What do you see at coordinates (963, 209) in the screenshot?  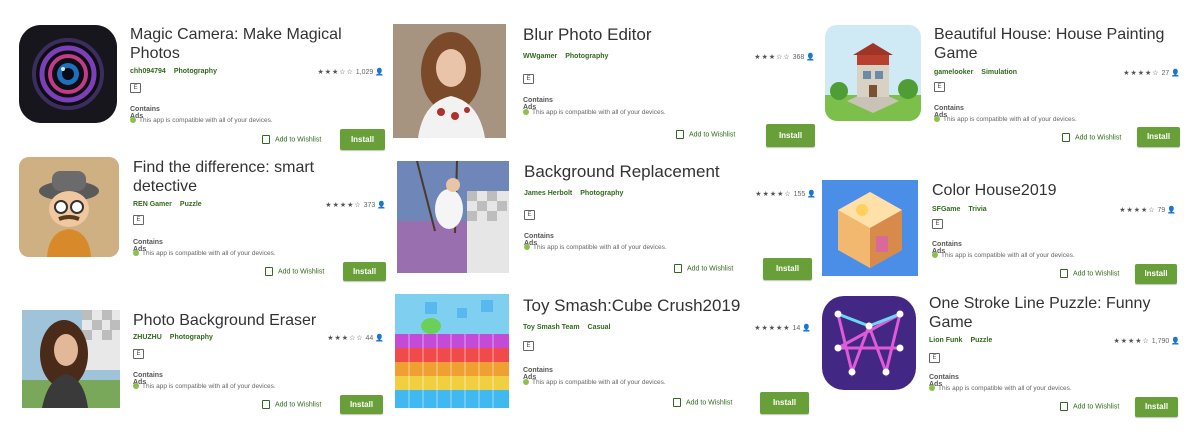 I see `app-meta: SFGame Trivia` at bounding box center [963, 209].